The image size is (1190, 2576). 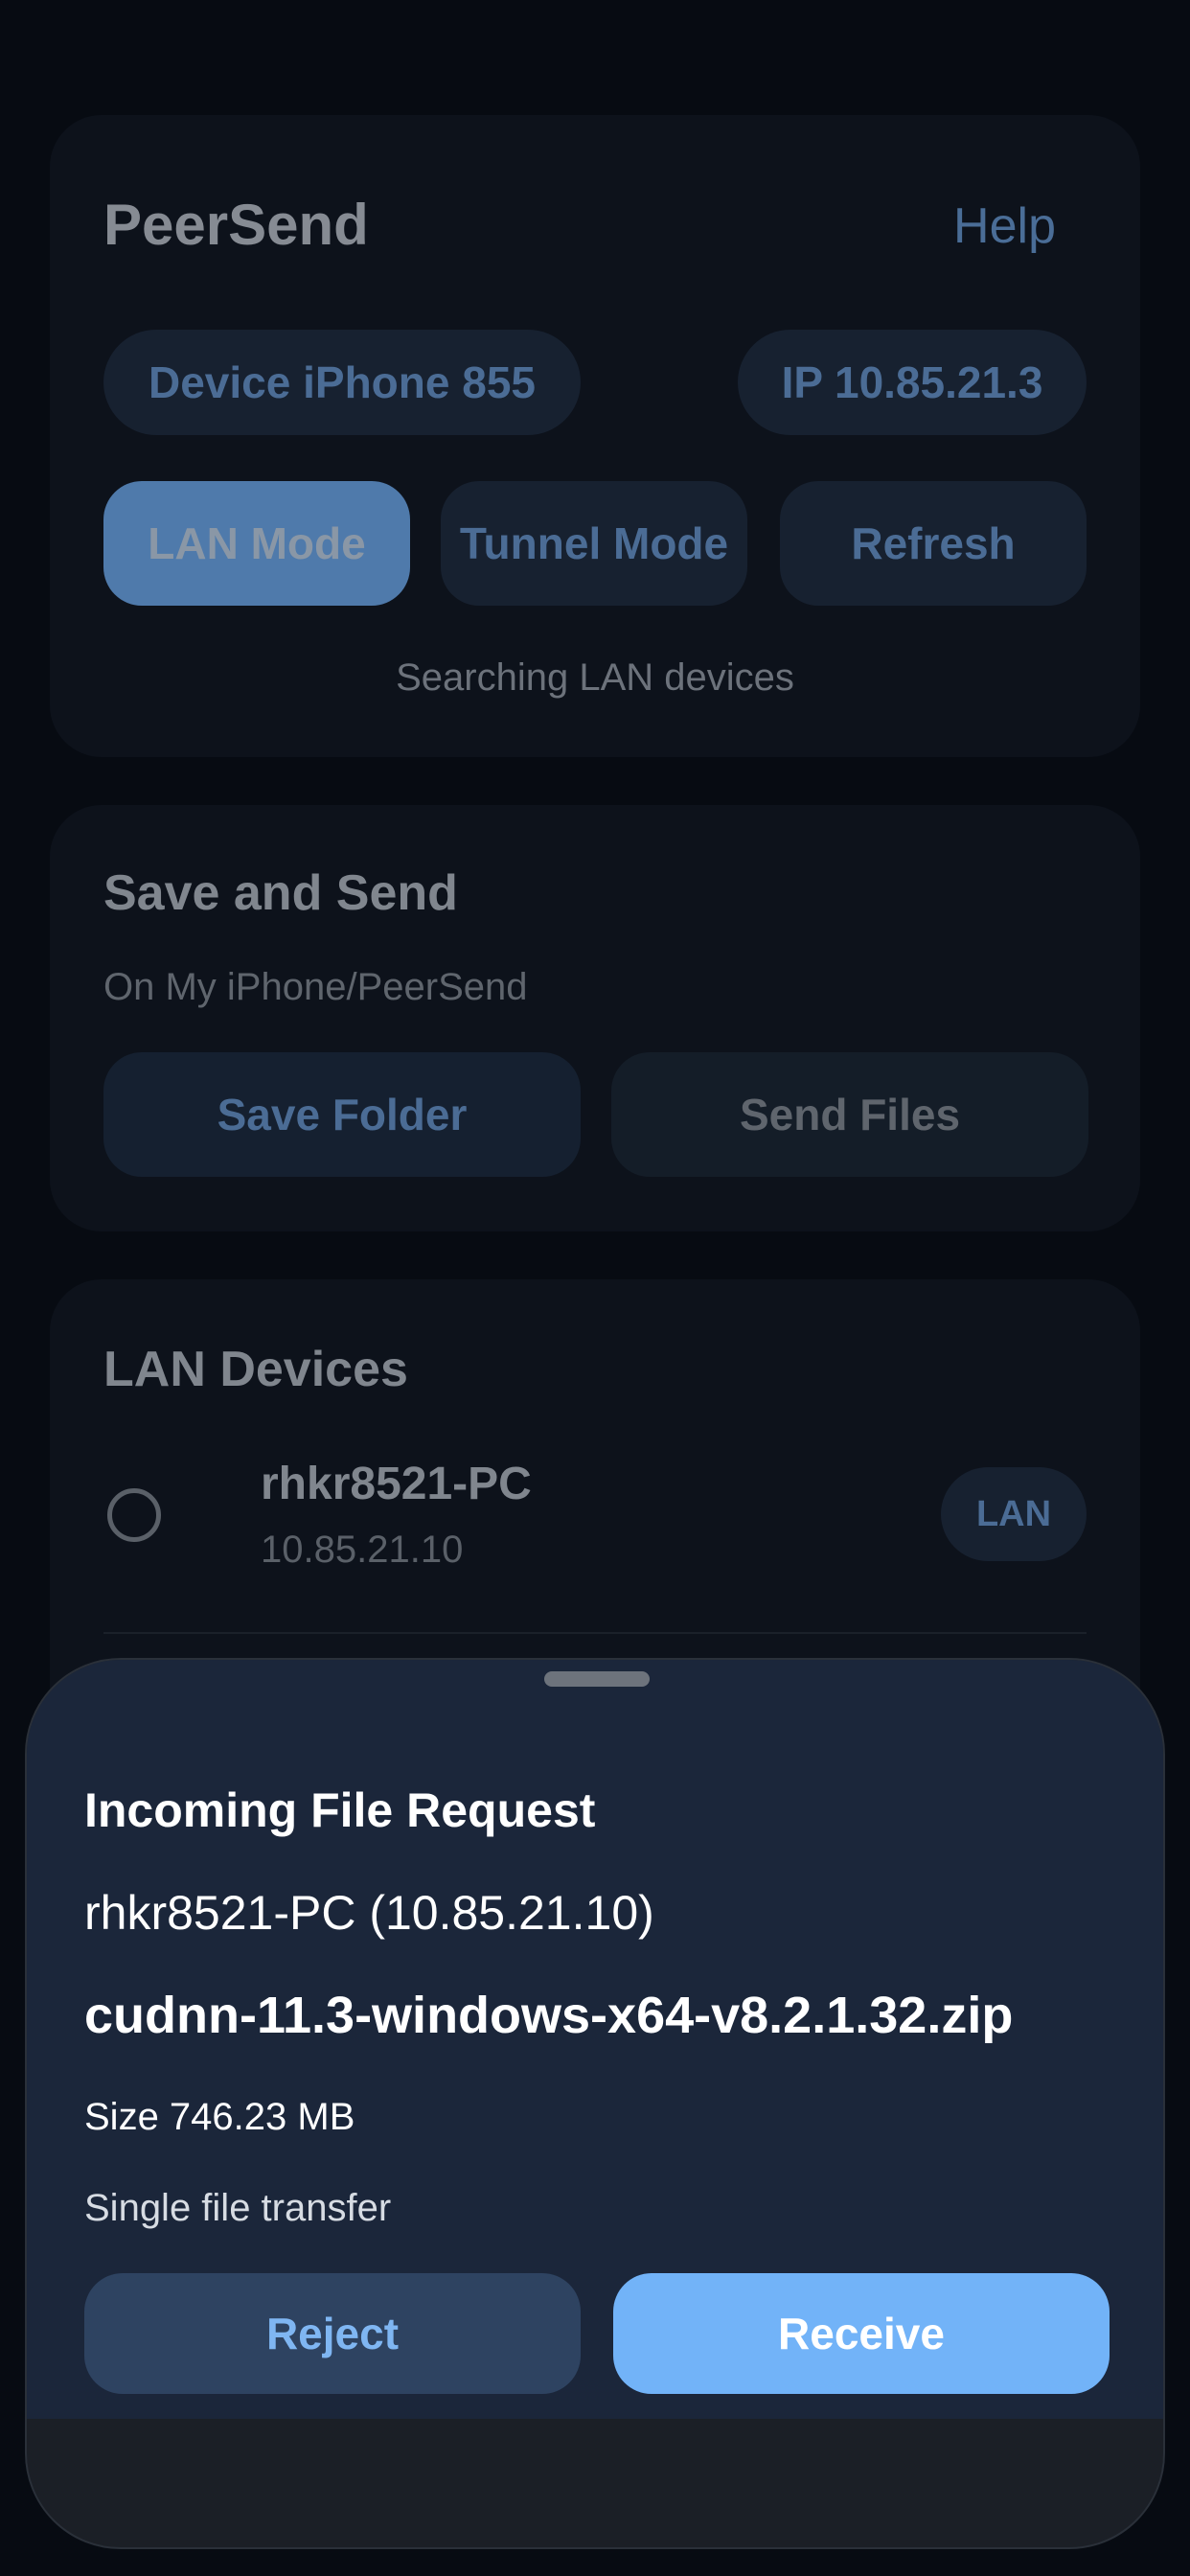 What do you see at coordinates (595, 1529) in the screenshot?
I see `list-item: rhkr8521-PC 10.85.21.10 LAN` at bounding box center [595, 1529].